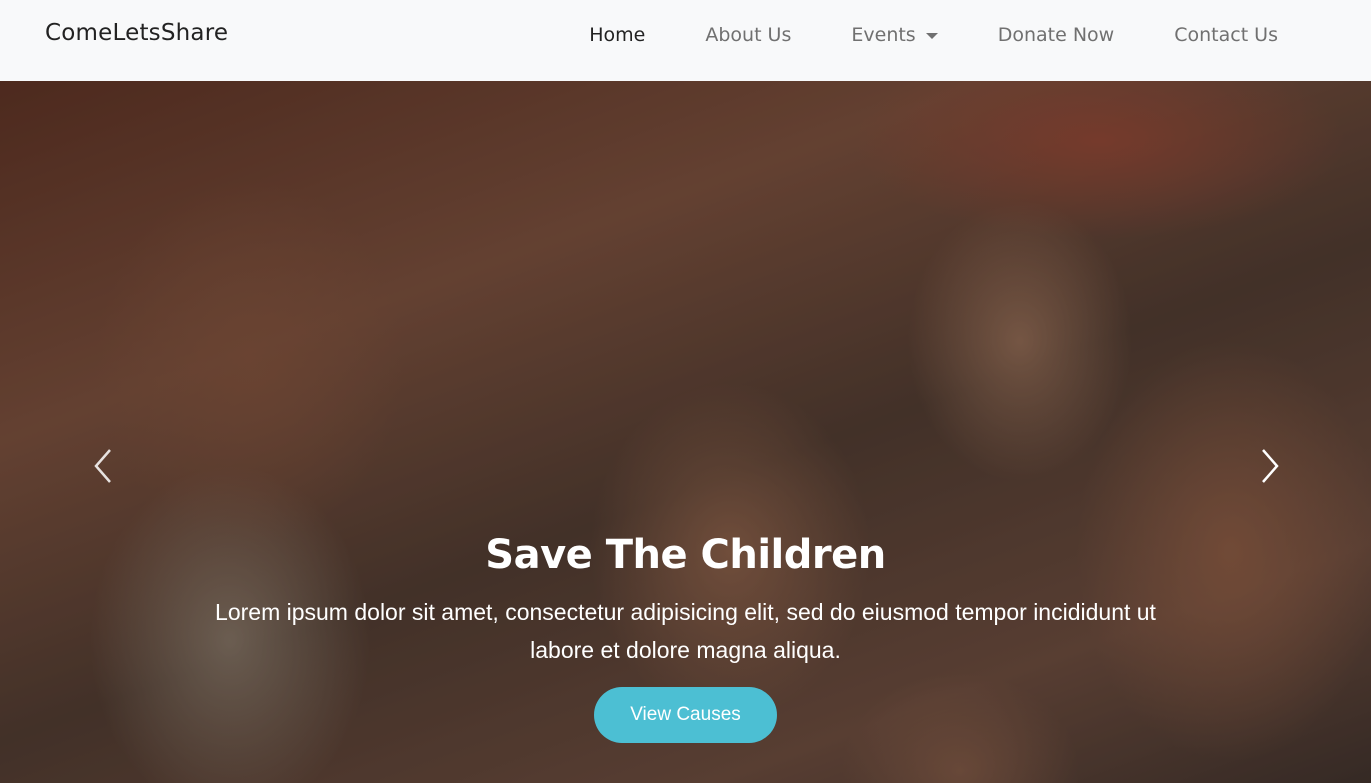 The image size is (1371, 783). I want to click on caret-down-icon, so click(931, 36).